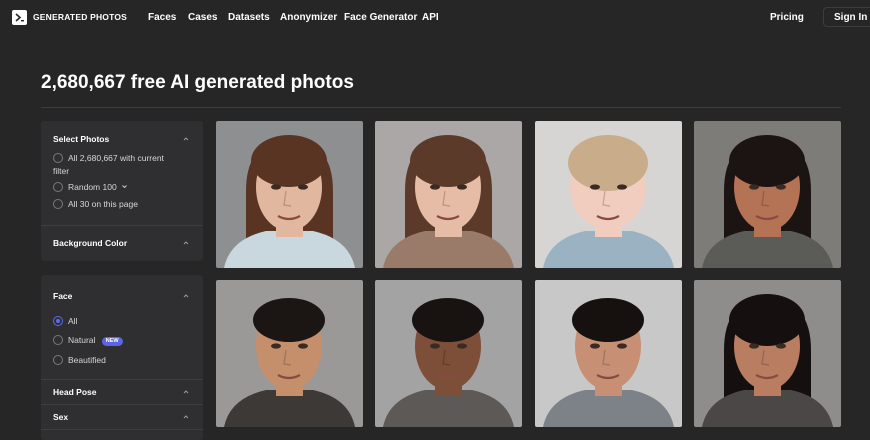 This screenshot has height=440, width=870. I want to click on brand-name: GENERATED PHOTOS, so click(80, 17).